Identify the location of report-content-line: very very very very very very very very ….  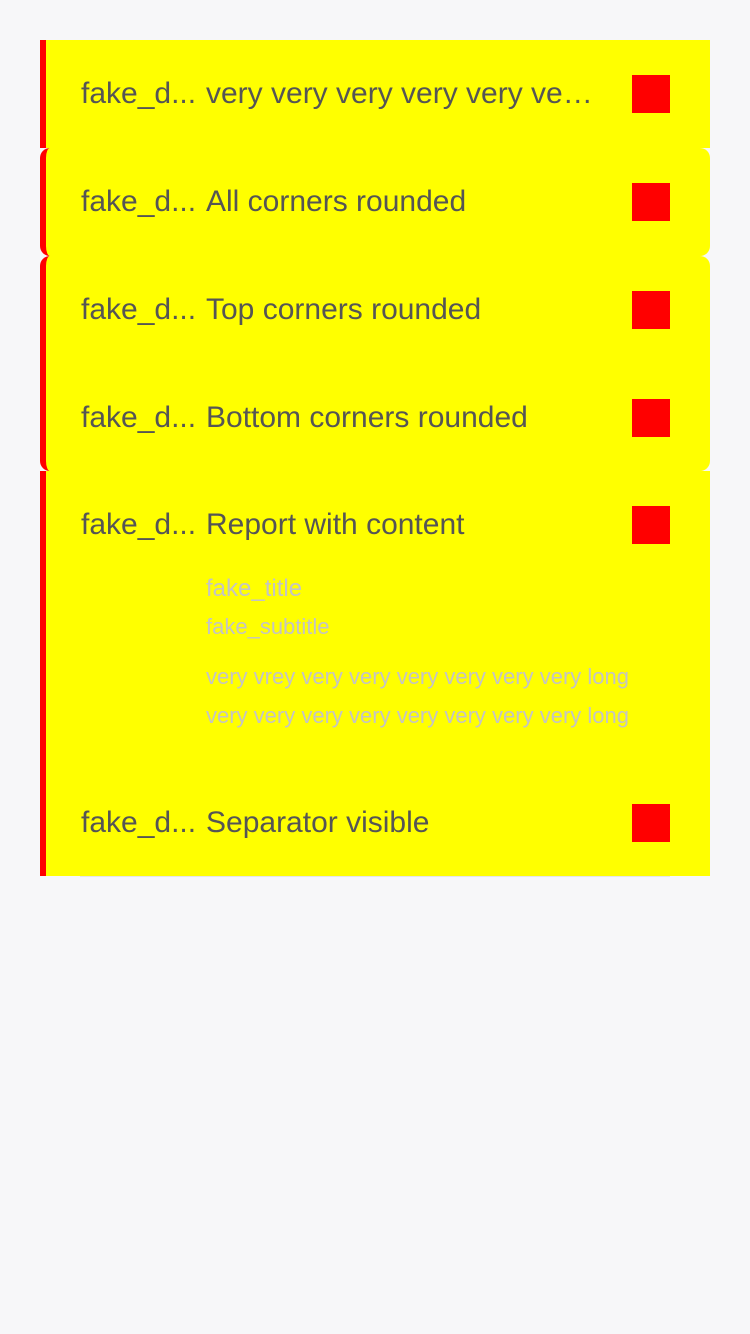
(417, 715).